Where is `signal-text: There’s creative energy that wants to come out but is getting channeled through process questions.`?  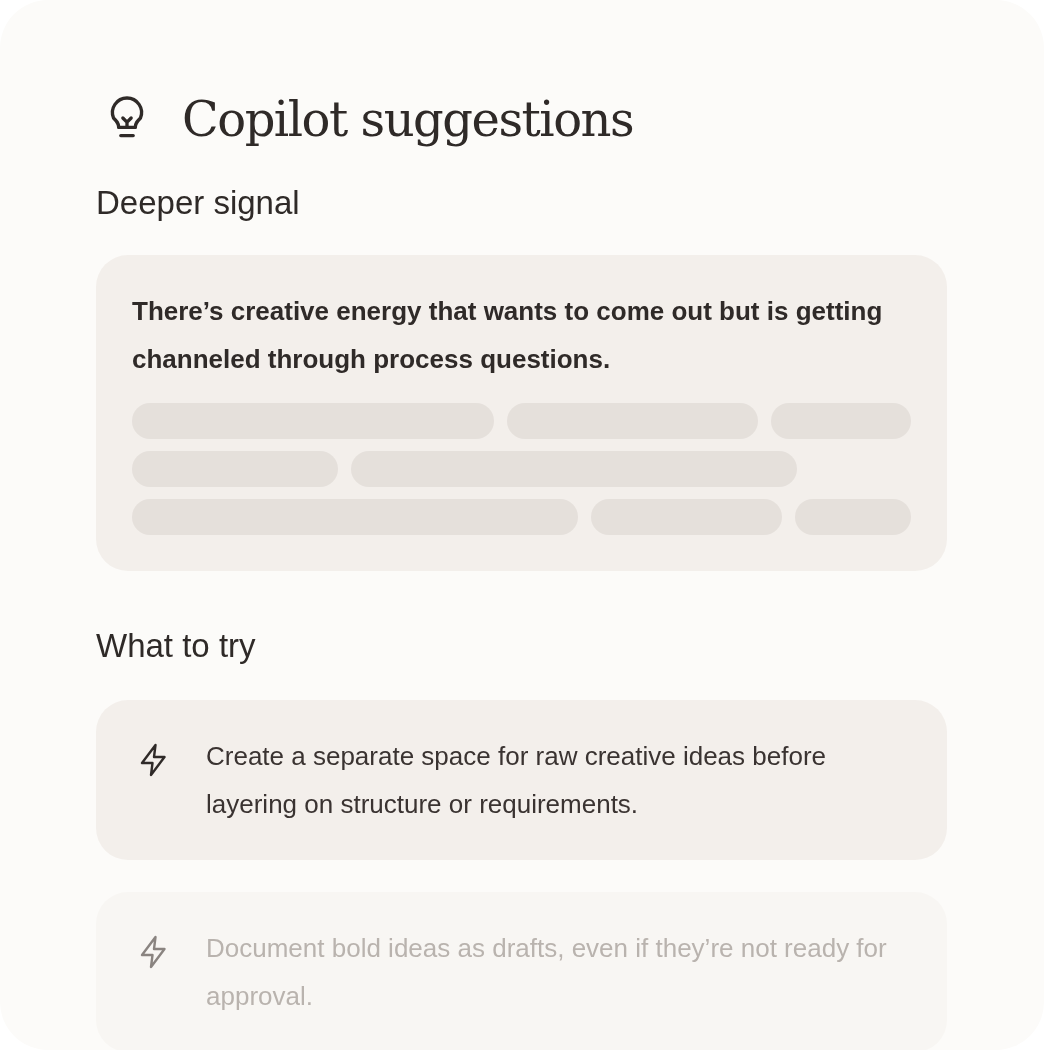
signal-text: There’s creative energy that wants to come out but is getting channeled through process questions. is located at coordinates (508, 335).